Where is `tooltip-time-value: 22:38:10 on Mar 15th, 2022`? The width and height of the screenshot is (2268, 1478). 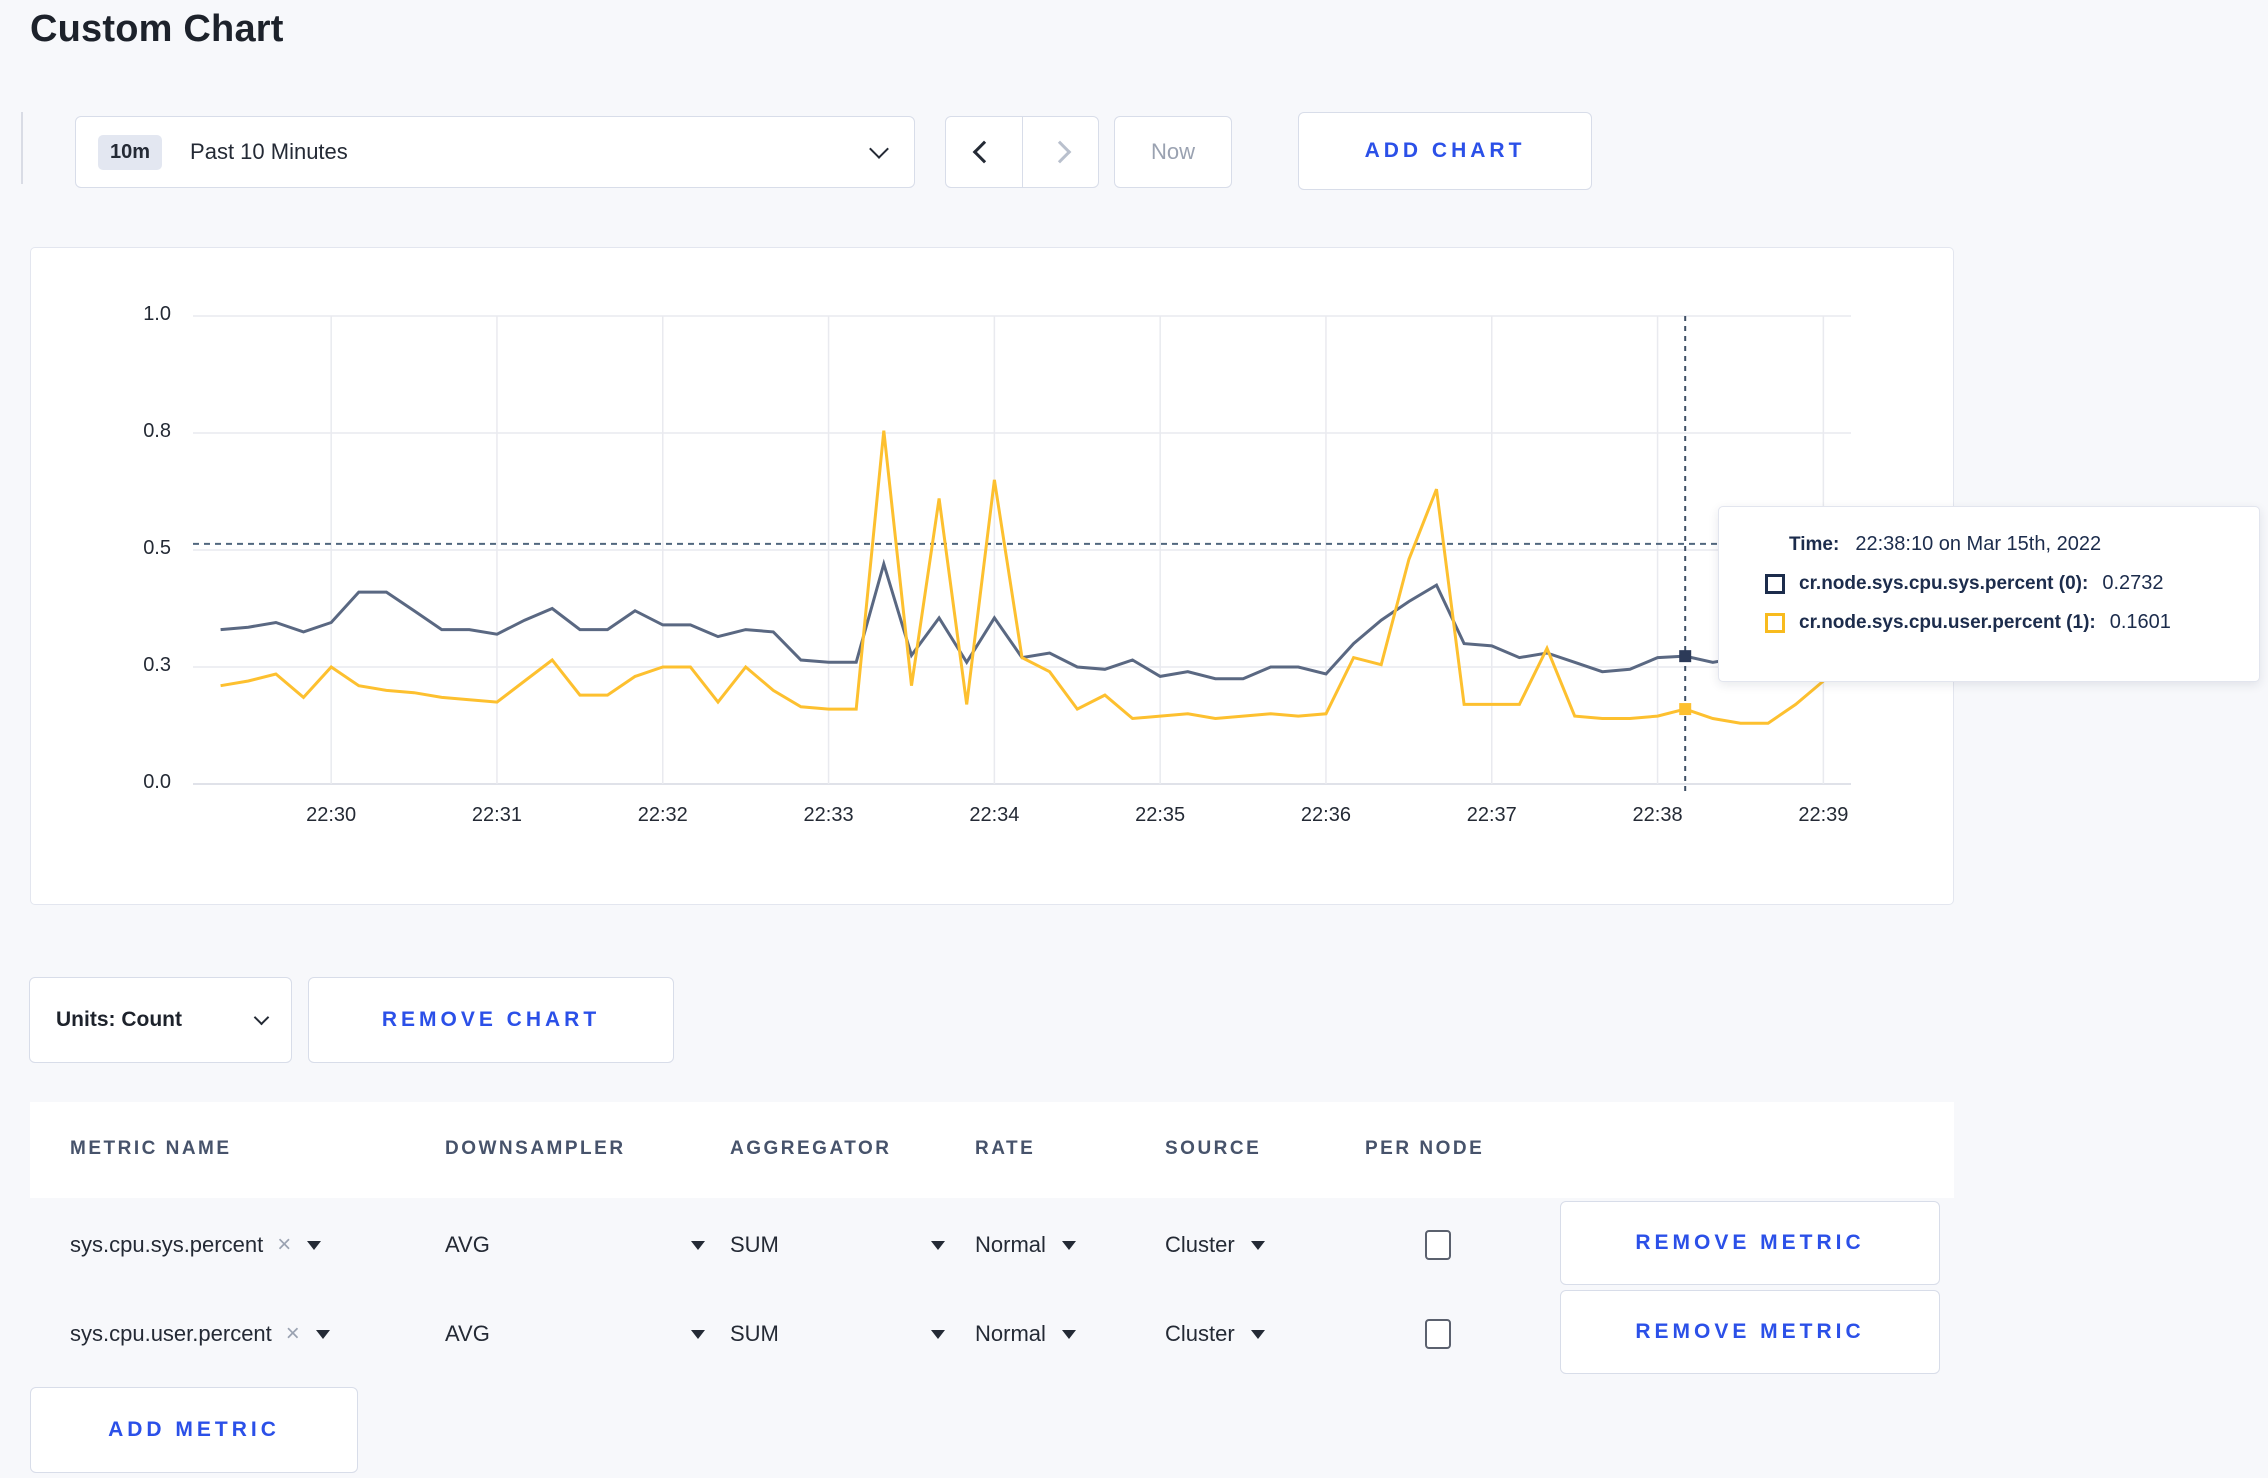
tooltip-time-value: 22:38:10 on Mar 15th, 2022 is located at coordinates (1978, 544).